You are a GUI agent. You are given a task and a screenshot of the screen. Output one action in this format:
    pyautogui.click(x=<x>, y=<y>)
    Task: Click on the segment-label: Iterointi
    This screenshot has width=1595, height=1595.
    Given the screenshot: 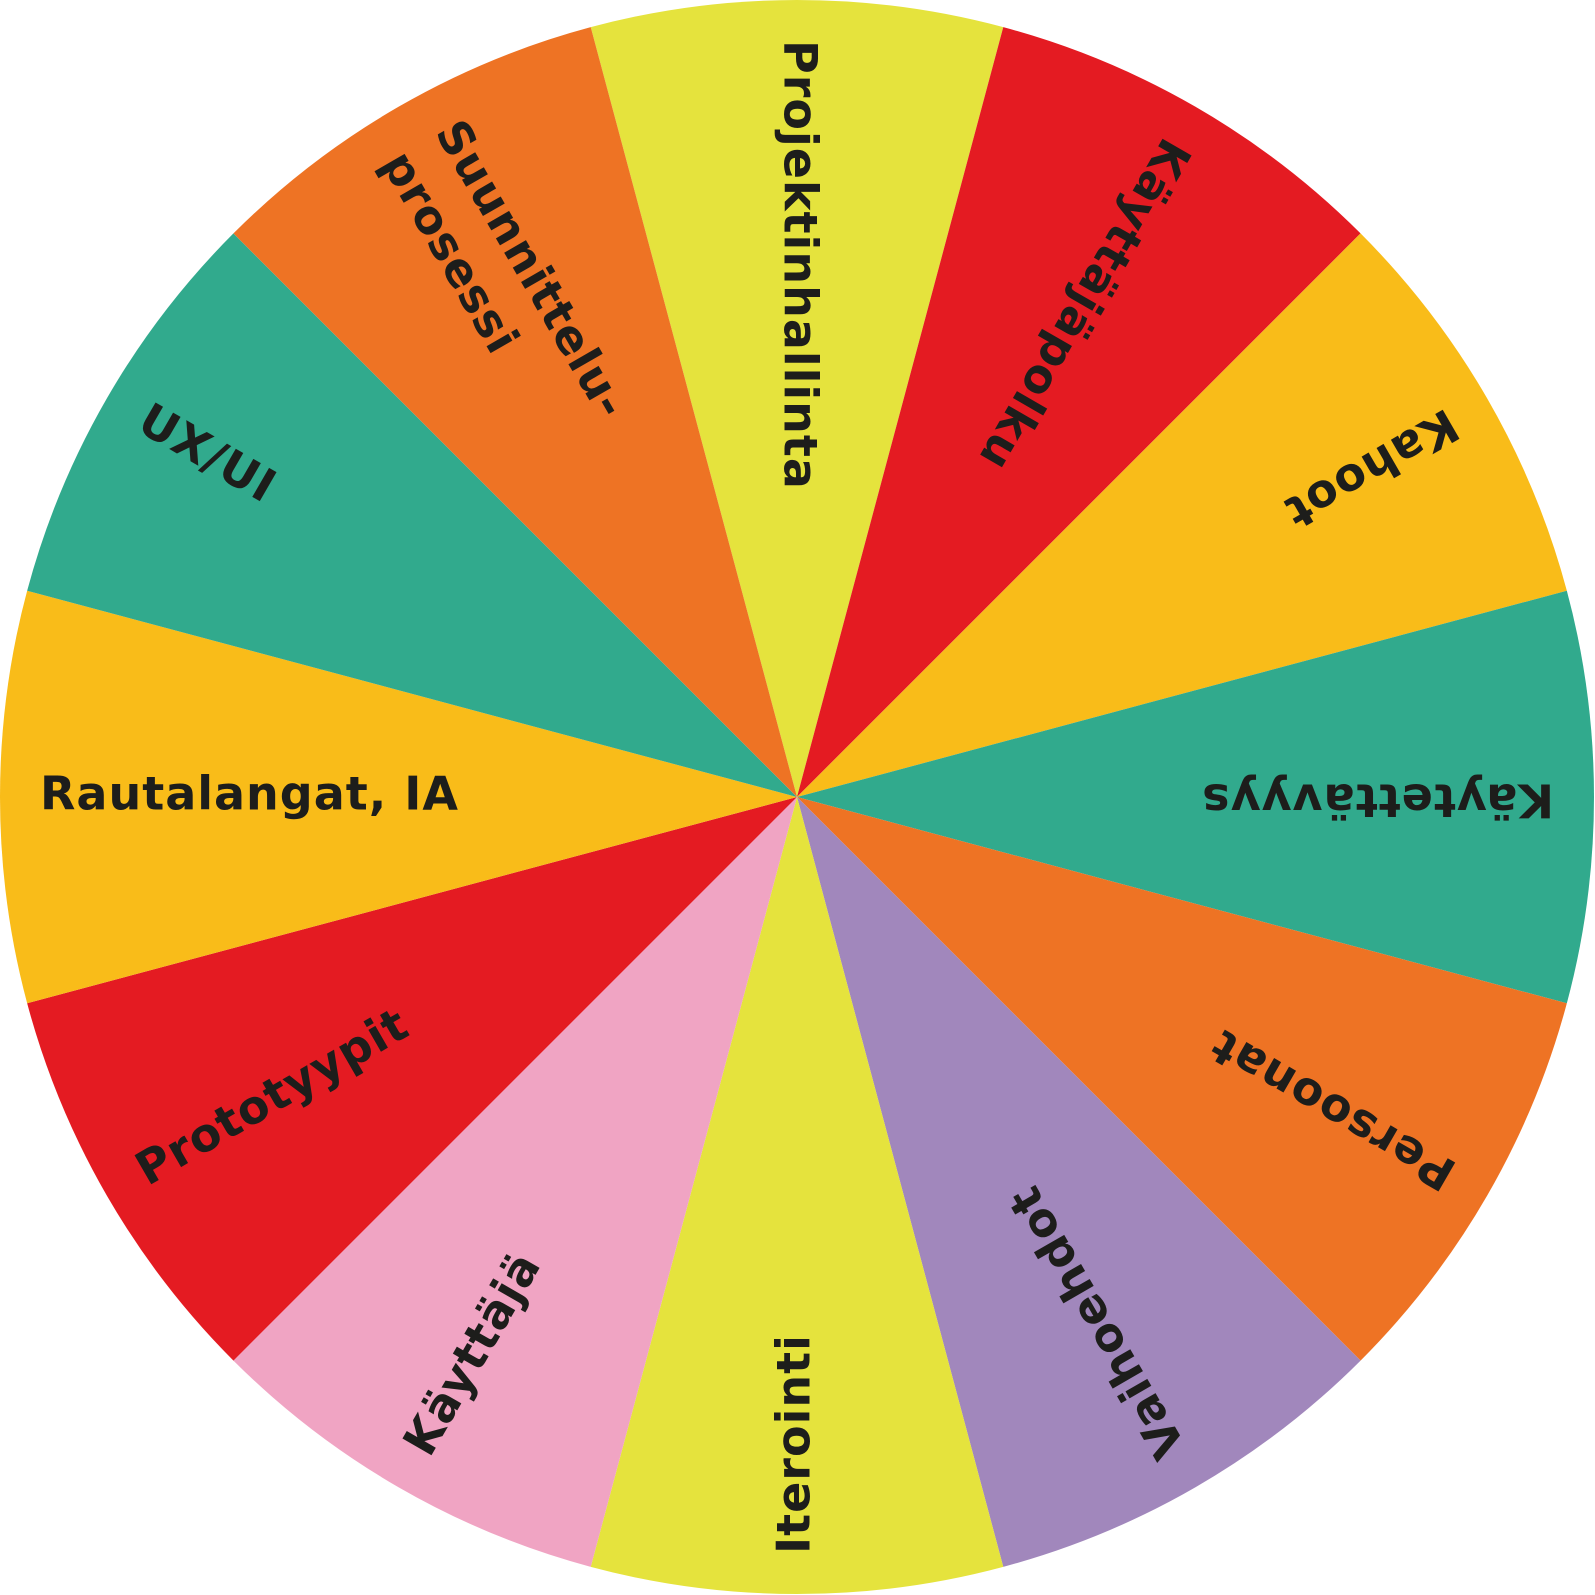 What is the action you would take?
    pyautogui.click(x=794, y=1444)
    